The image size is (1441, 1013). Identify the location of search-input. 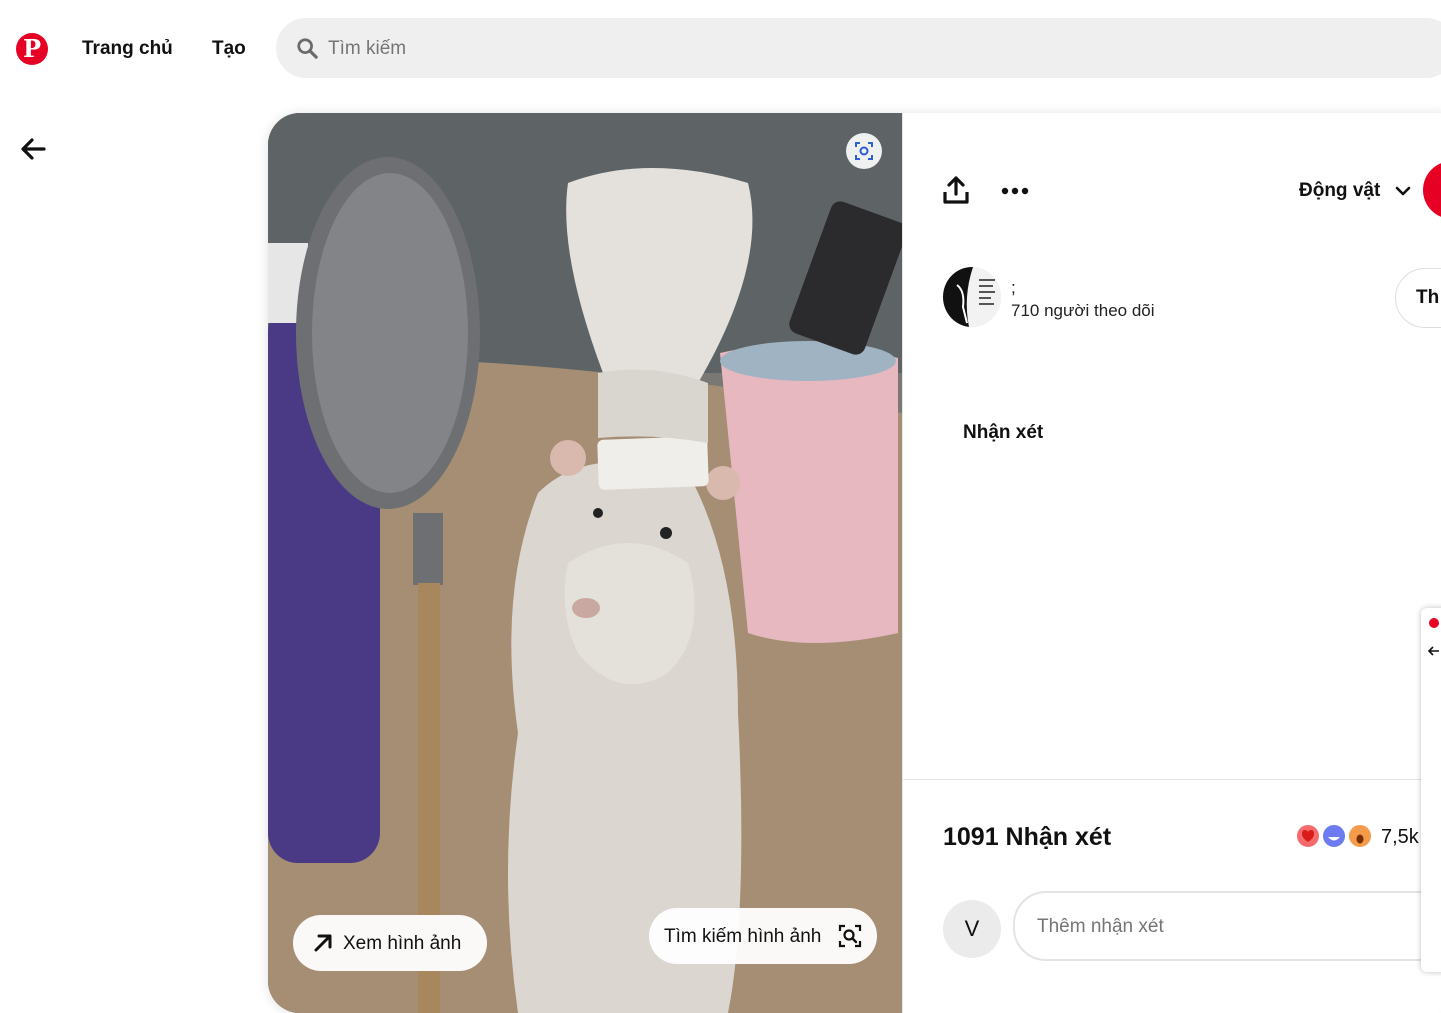
(628, 49).